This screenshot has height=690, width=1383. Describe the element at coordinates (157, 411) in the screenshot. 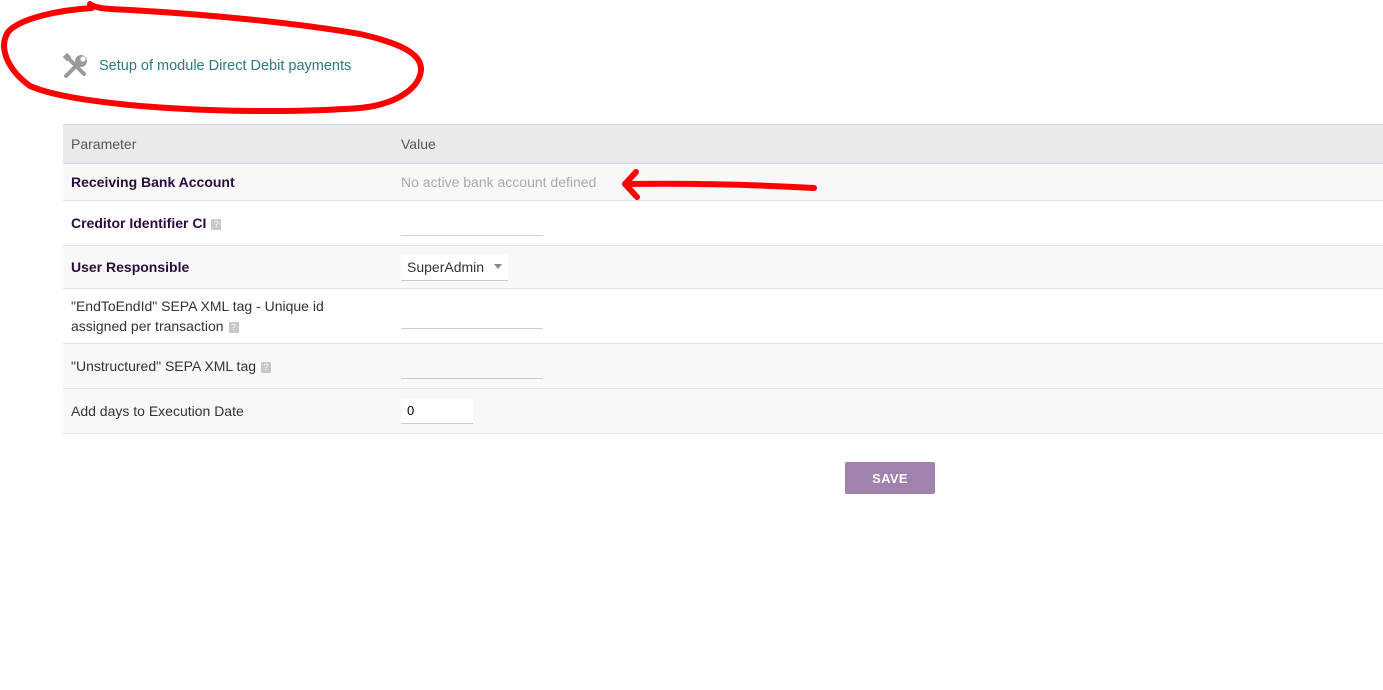

I see `execution-days-label: Add days to Execution Date` at that location.